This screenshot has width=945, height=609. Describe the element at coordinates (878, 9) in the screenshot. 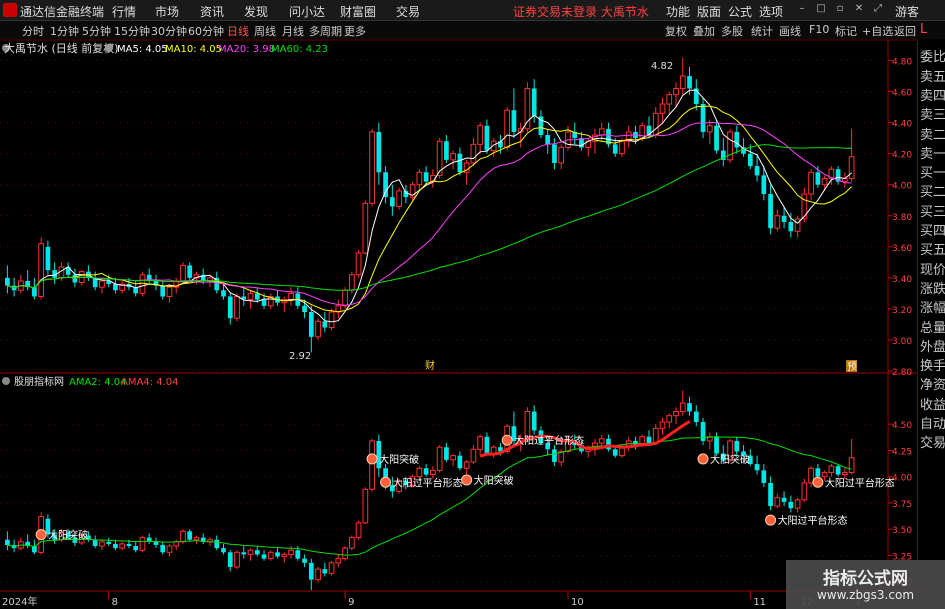

I see `fullscreen-icon: ⤢` at that location.